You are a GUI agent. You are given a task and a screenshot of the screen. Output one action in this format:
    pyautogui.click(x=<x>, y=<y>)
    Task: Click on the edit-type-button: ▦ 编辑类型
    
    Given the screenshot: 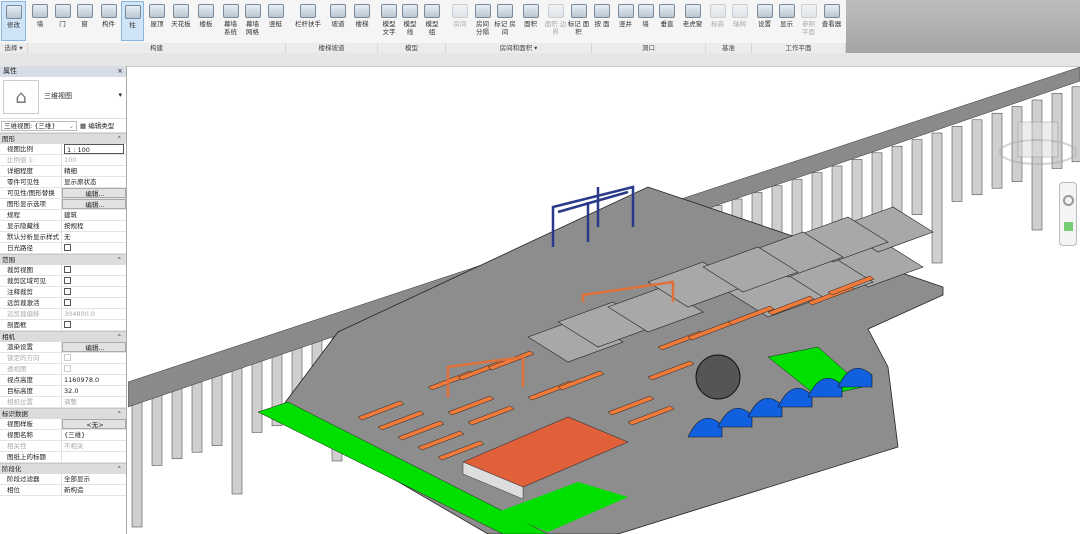 What is the action you would take?
    pyautogui.click(x=97, y=126)
    